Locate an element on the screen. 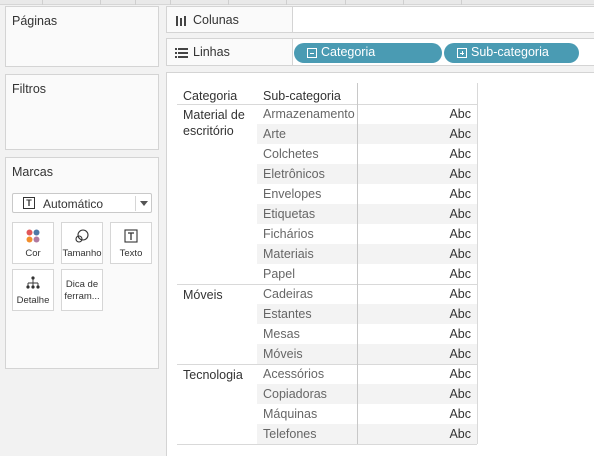  subcategory-cell: Cadeiras is located at coordinates (288, 294).